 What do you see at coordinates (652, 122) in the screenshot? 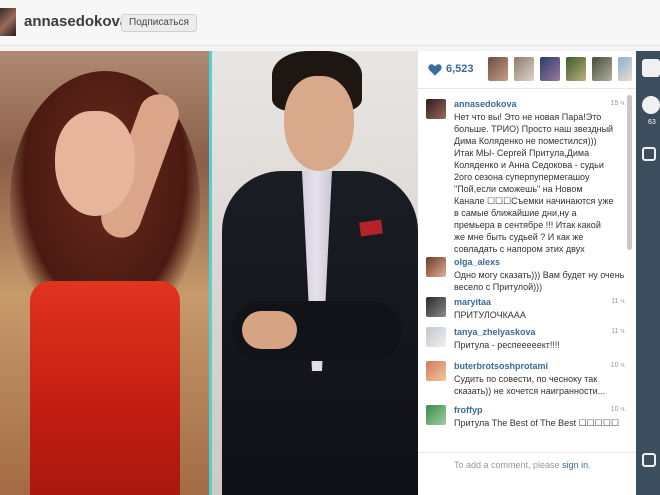
I see `comment-count: 63` at bounding box center [652, 122].